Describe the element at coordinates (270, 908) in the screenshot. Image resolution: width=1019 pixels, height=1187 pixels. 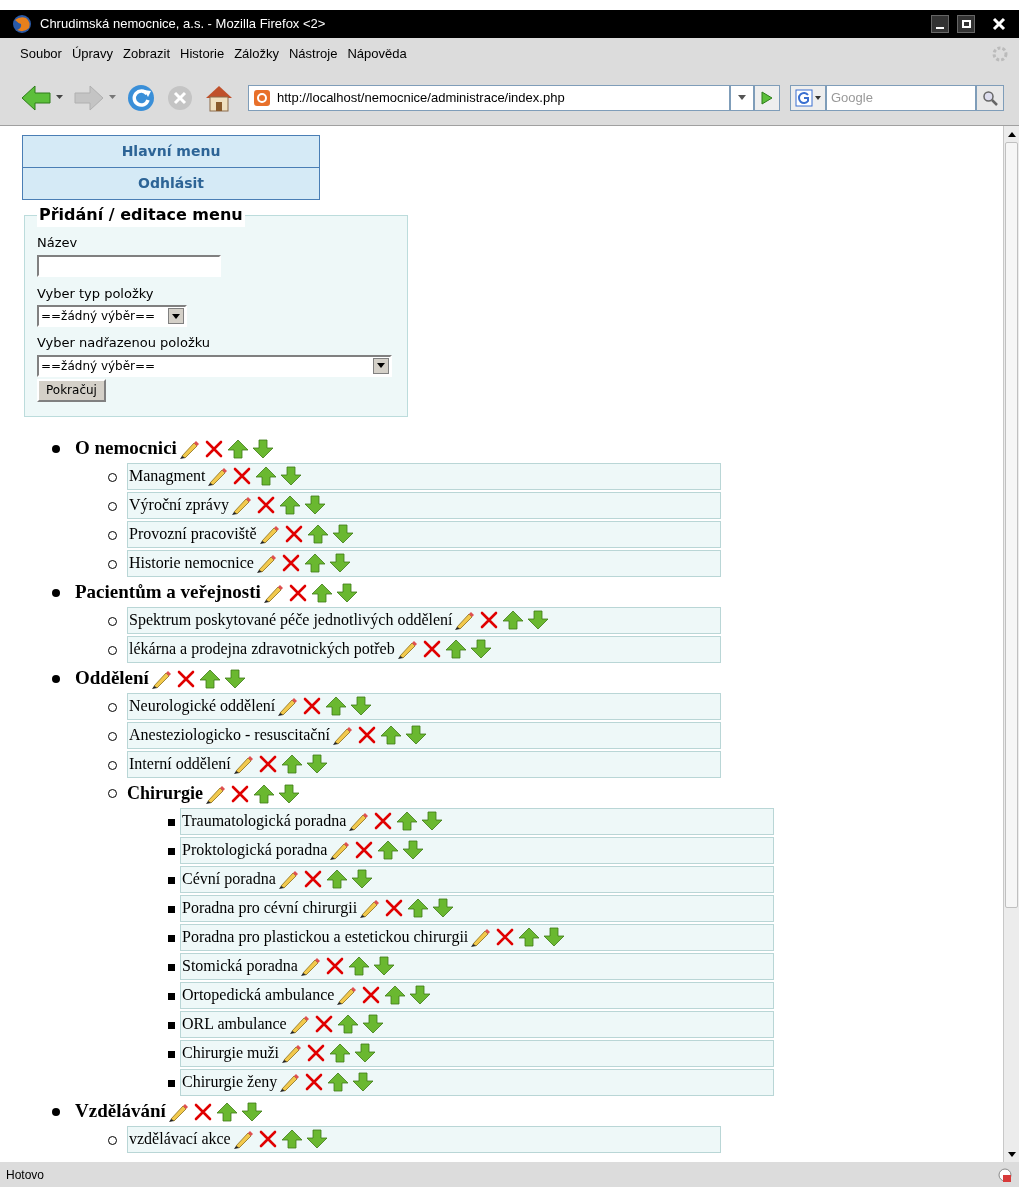
I see `menu-item-label: Poradna pro cévní chirurgii` at that location.